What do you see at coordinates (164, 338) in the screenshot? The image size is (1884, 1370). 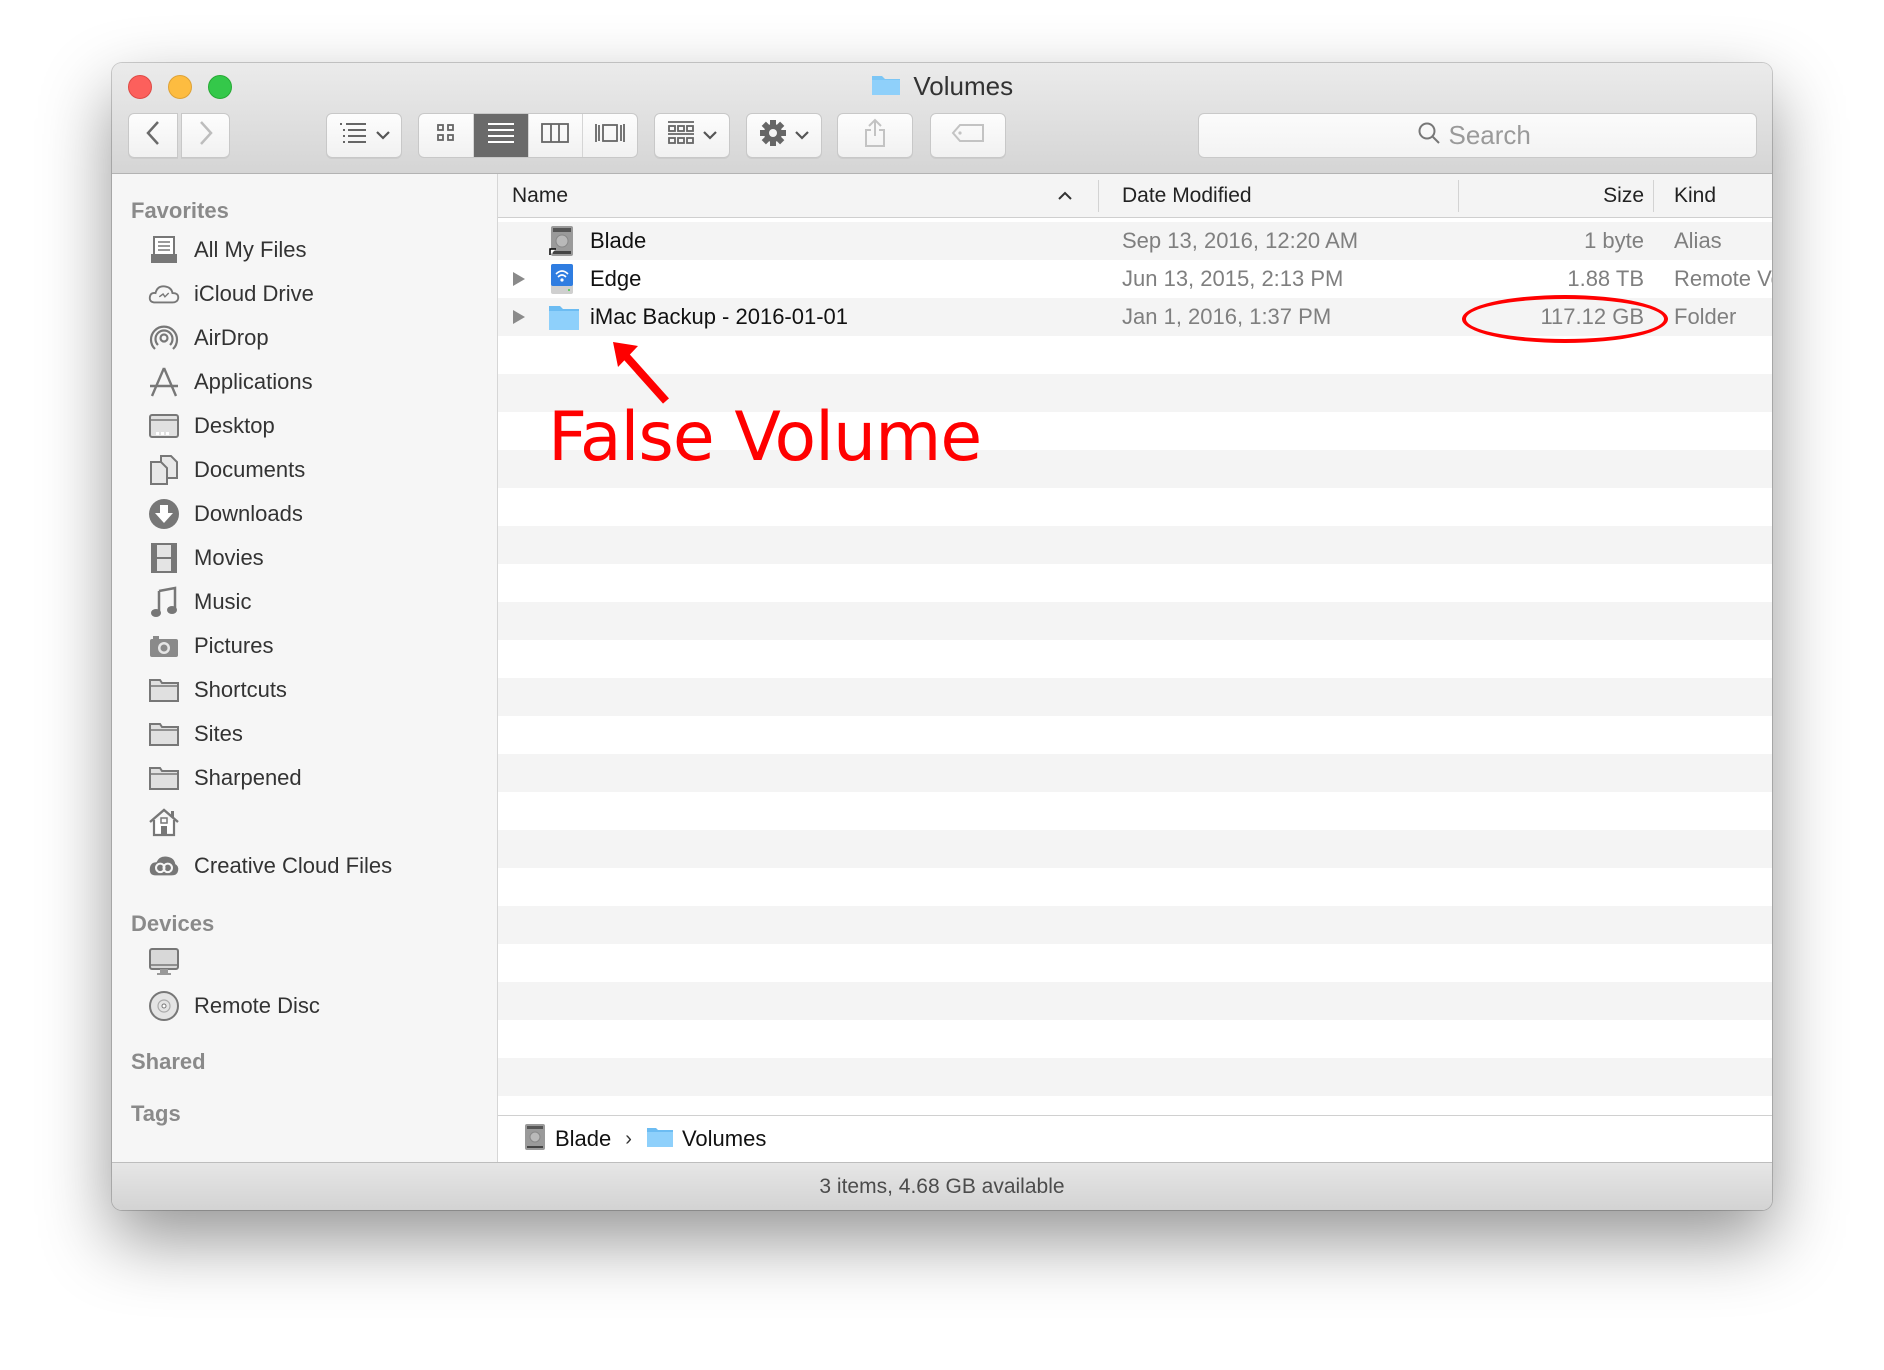 I see `airdrop-icon` at bounding box center [164, 338].